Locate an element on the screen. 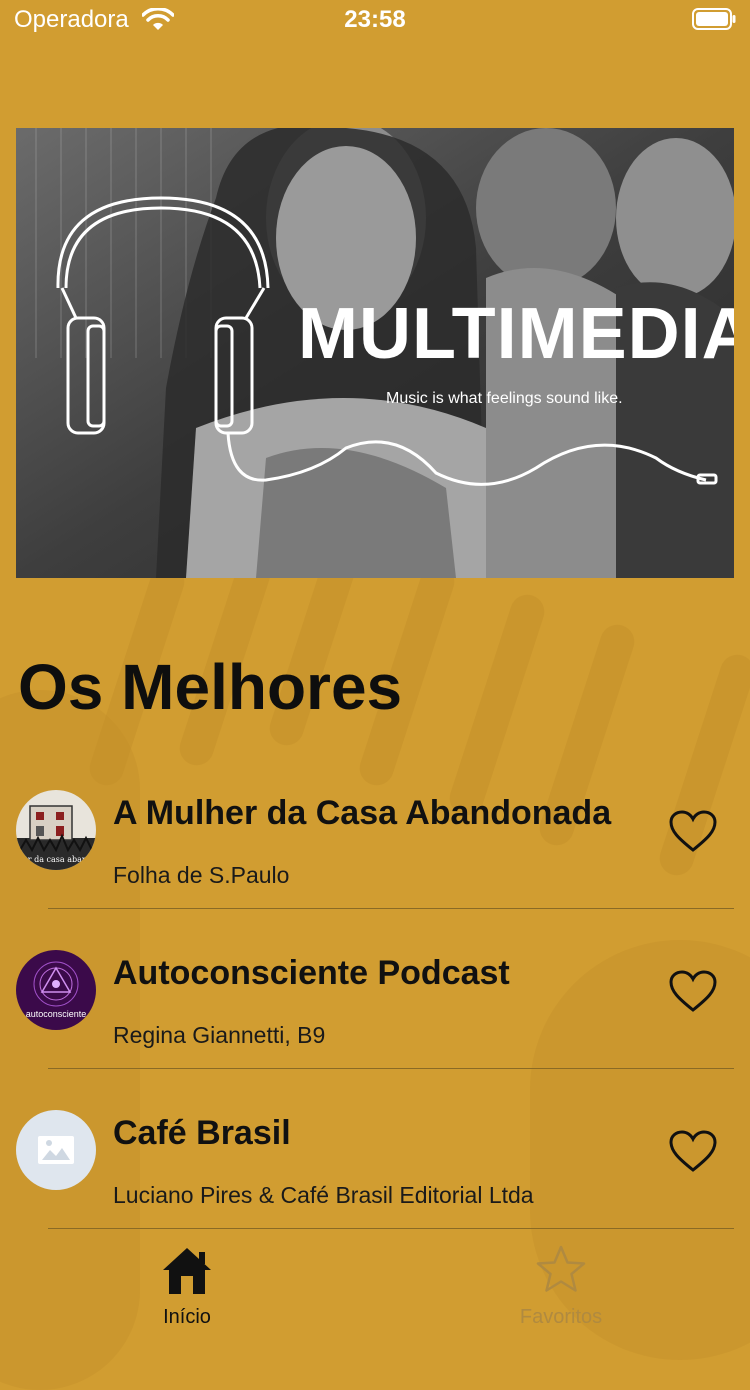 The image size is (750, 1390). podcast-title: Autoconsciente Podcast is located at coordinates (311, 973).